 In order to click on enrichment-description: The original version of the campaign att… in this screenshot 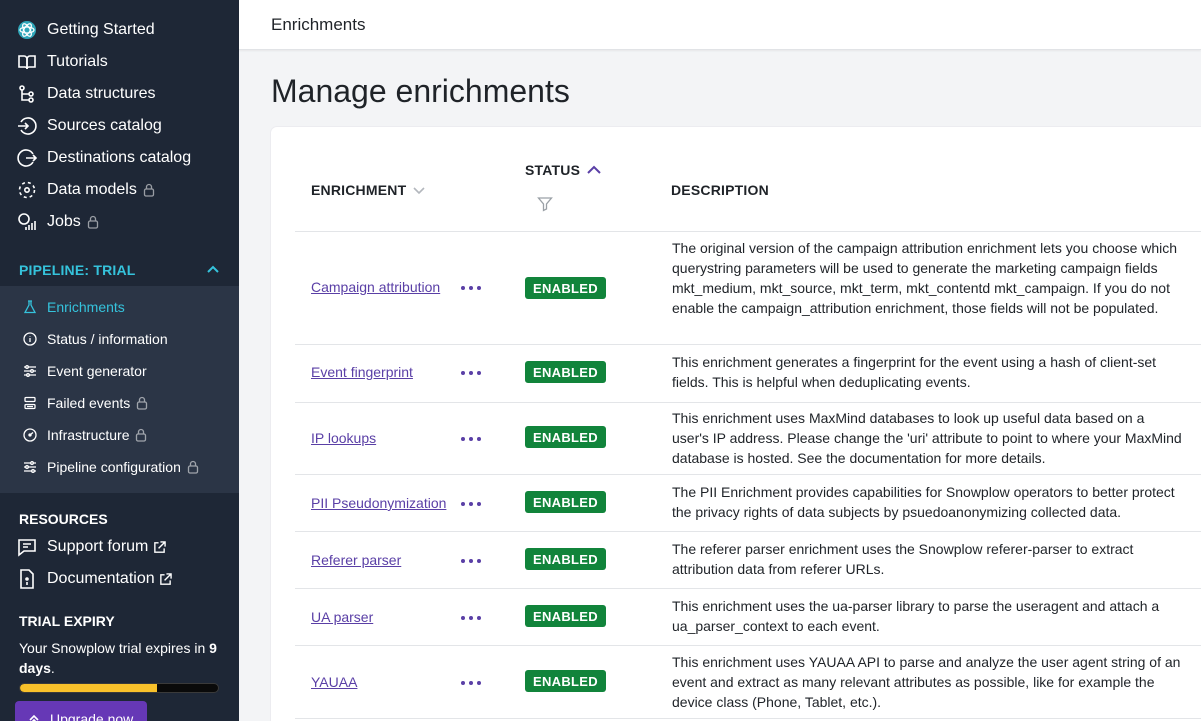, I will do `click(925, 278)`.